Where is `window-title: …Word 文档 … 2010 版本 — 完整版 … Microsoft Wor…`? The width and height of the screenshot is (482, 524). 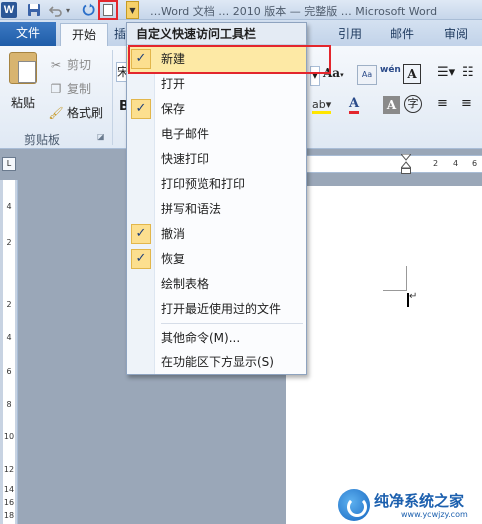 window-title: …Word 文档 … 2010 版本 — 完整版 … Microsoft Wor… is located at coordinates (294, 11).